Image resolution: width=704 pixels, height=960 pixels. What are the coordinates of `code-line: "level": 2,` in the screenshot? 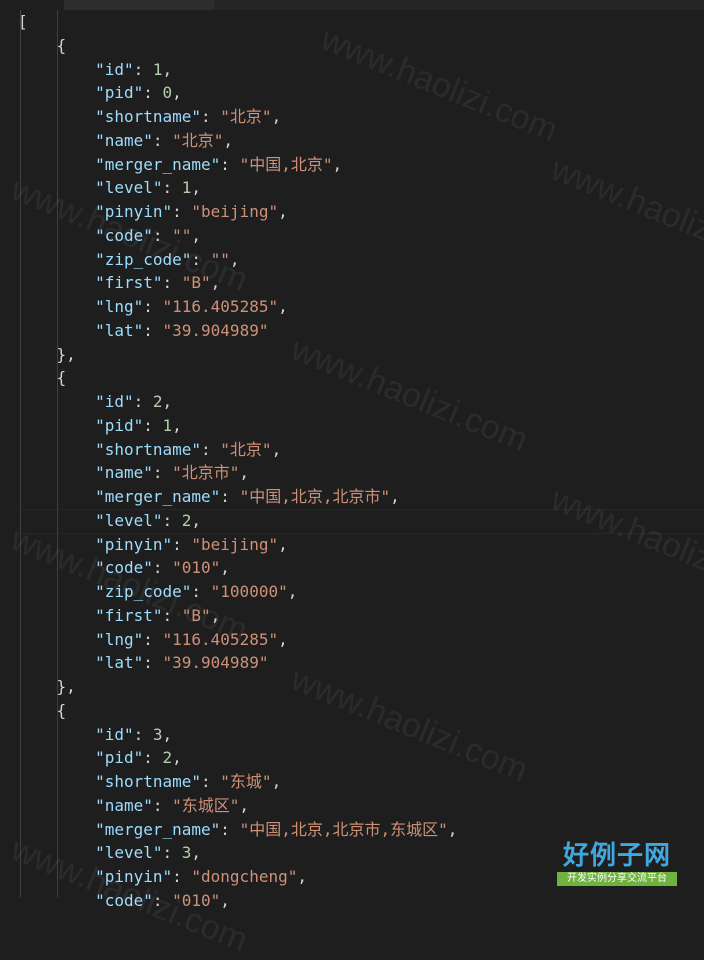 It's located at (109, 521).